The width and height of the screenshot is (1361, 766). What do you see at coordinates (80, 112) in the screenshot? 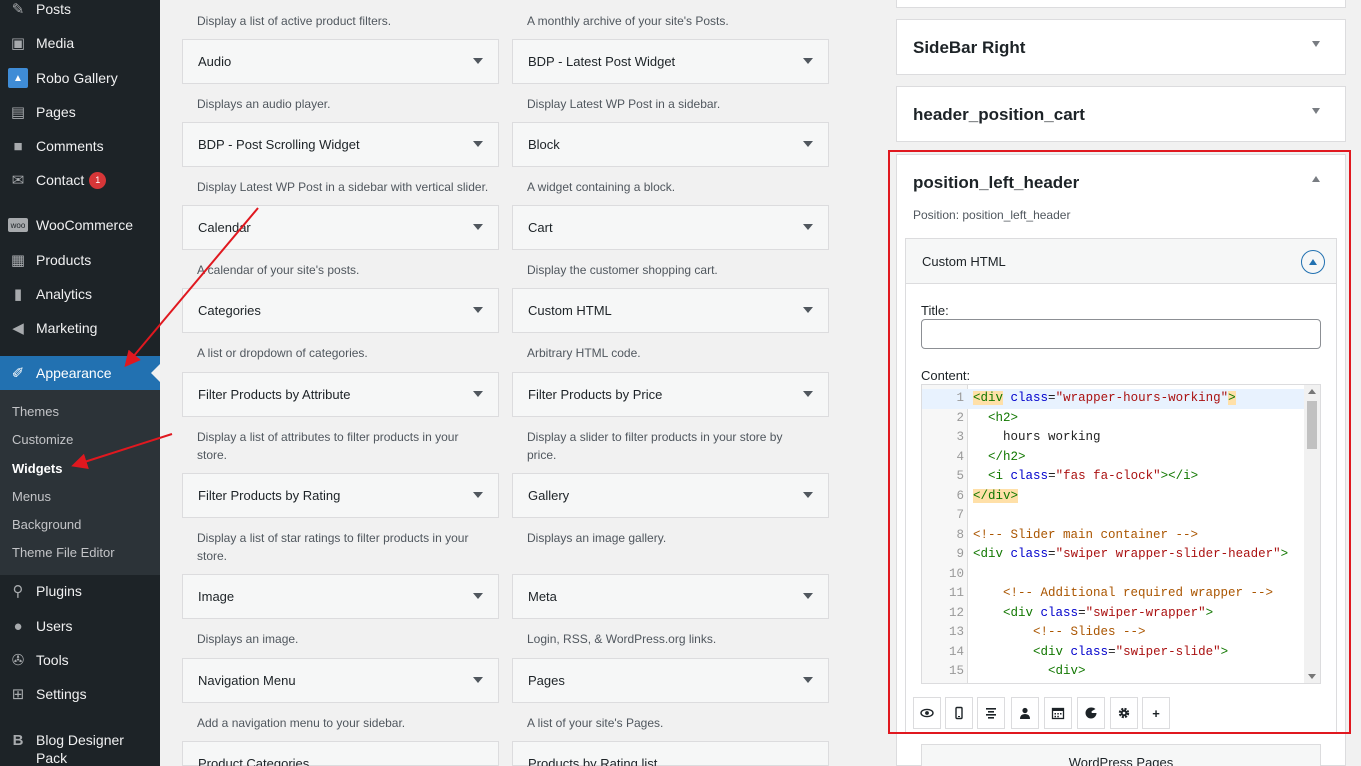
I see `menu-pages: ▤ Pages` at bounding box center [80, 112].